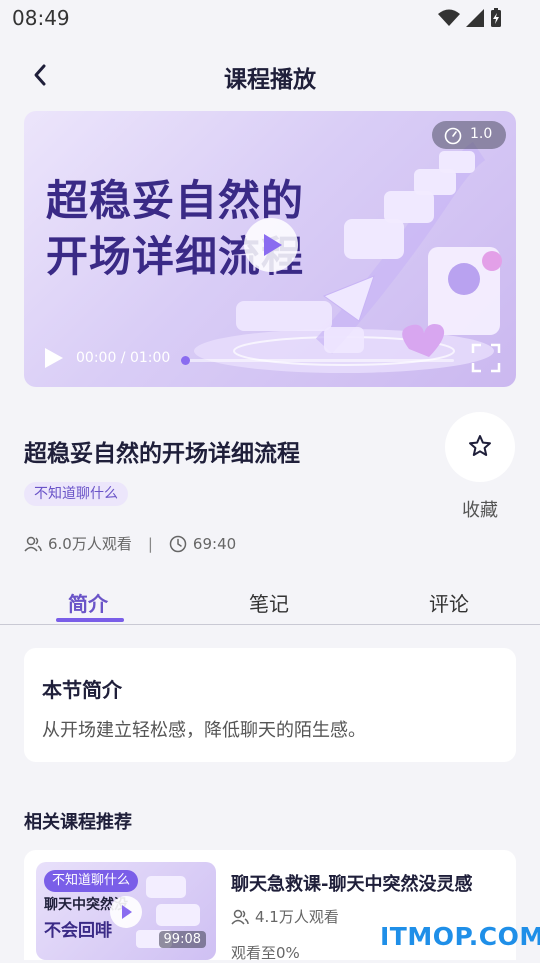 The height and width of the screenshot is (963, 540). Describe the element at coordinates (475, 18) in the screenshot. I see `signal-icon` at that location.